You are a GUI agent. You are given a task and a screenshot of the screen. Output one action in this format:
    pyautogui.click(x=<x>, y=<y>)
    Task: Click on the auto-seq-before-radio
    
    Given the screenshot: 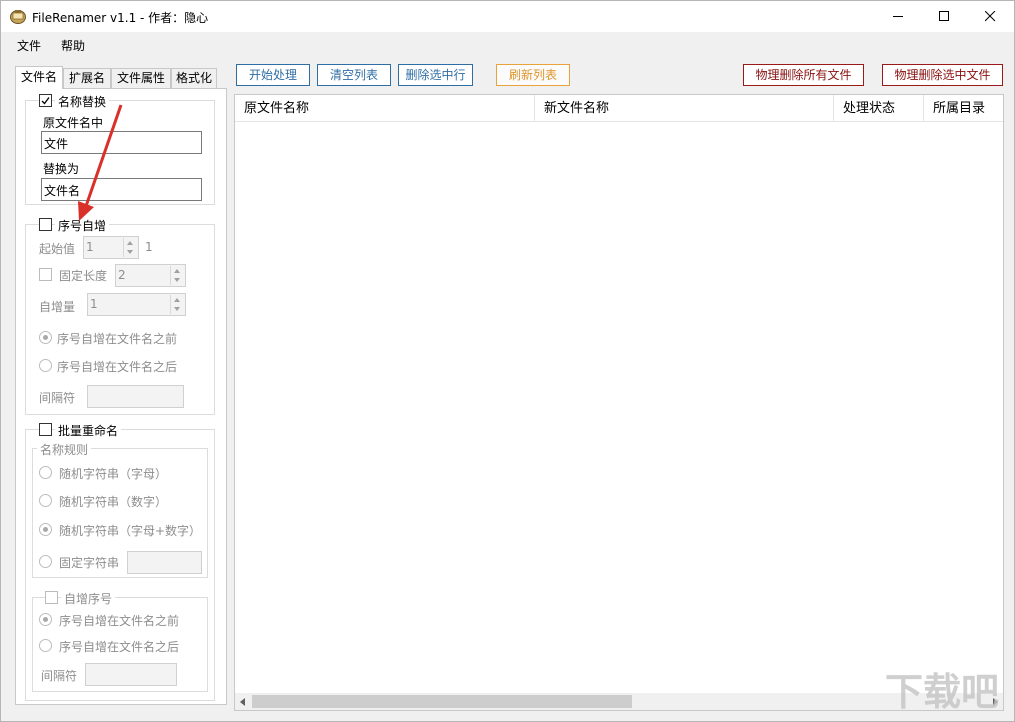 What is the action you would take?
    pyautogui.click(x=45, y=619)
    